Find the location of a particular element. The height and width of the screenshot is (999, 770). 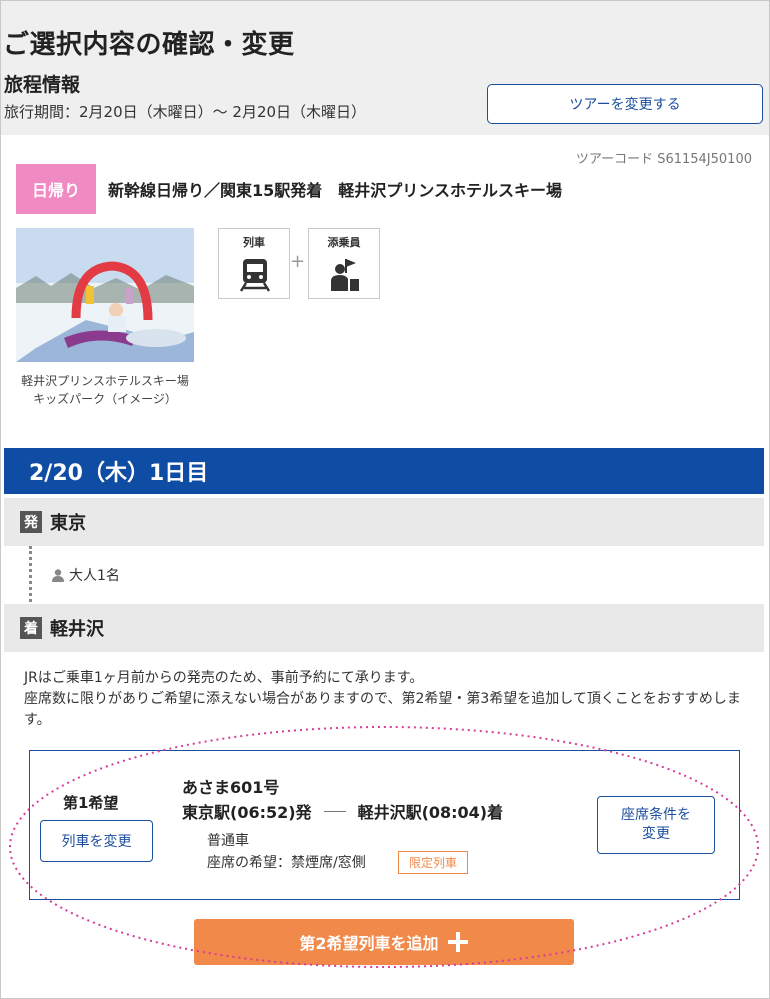

arrive-time: 軽井沢駅(08:04)着 is located at coordinates (430, 812).